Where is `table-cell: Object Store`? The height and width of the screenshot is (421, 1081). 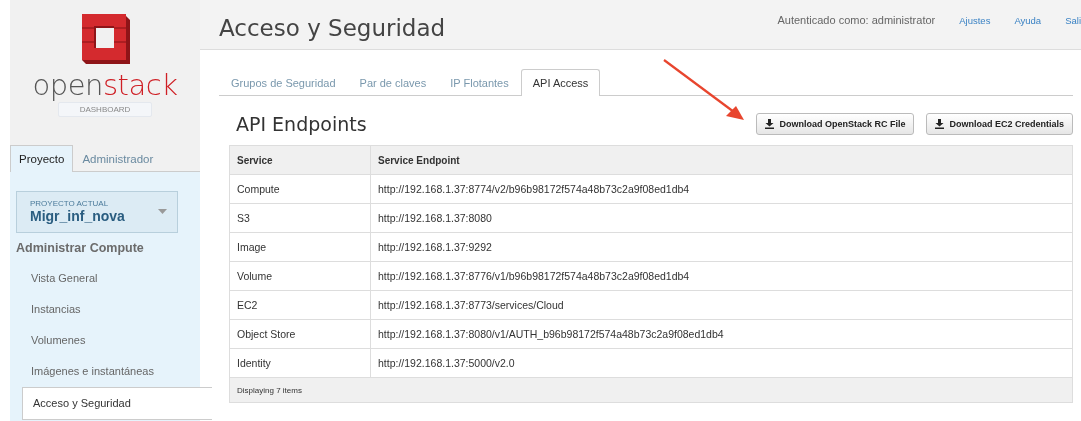 table-cell: Object Store is located at coordinates (300, 334).